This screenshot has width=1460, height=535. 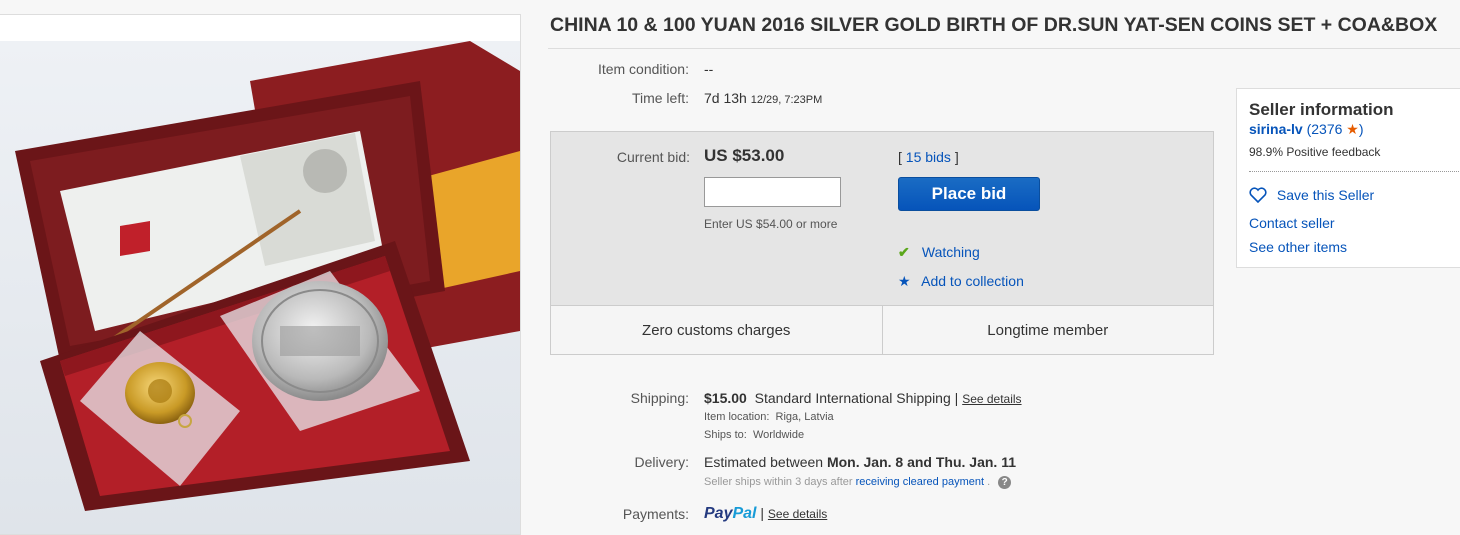 I want to click on shipping-method: Standard International Shipping, so click(x=852, y=398).